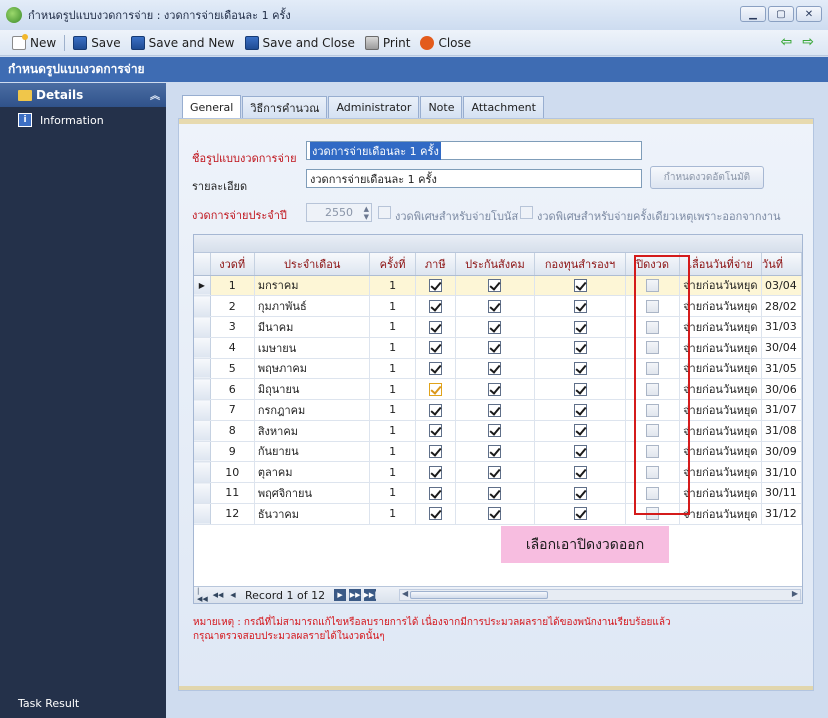  I want to click on table-row: 9 กันยายน 1 จ่ายก่อนวันหยุด 30/09, so click(498, 452).